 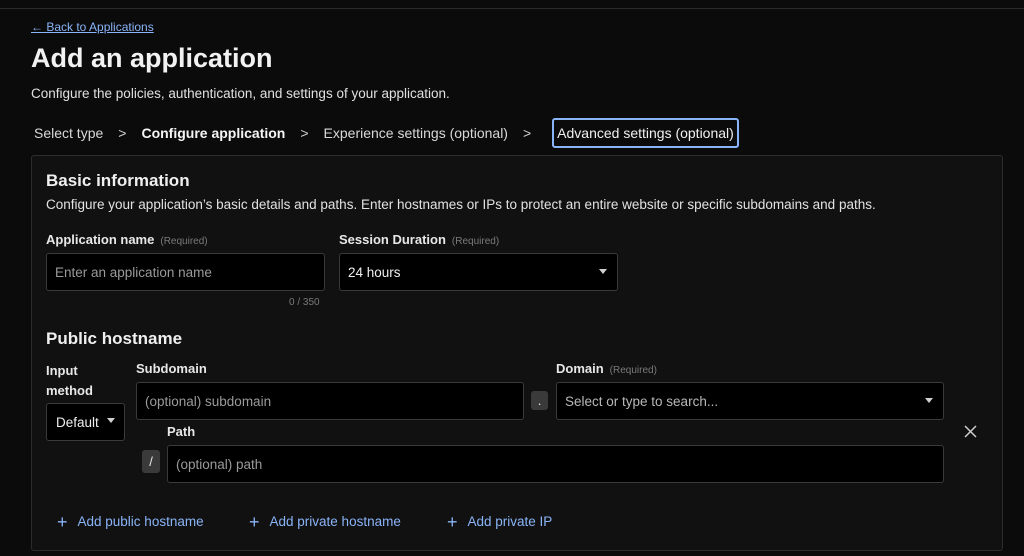 What do you see at coordinates (633, 370) in the screenshot?
I see `domain-required: (Required)` at bounding box center [633, 370].